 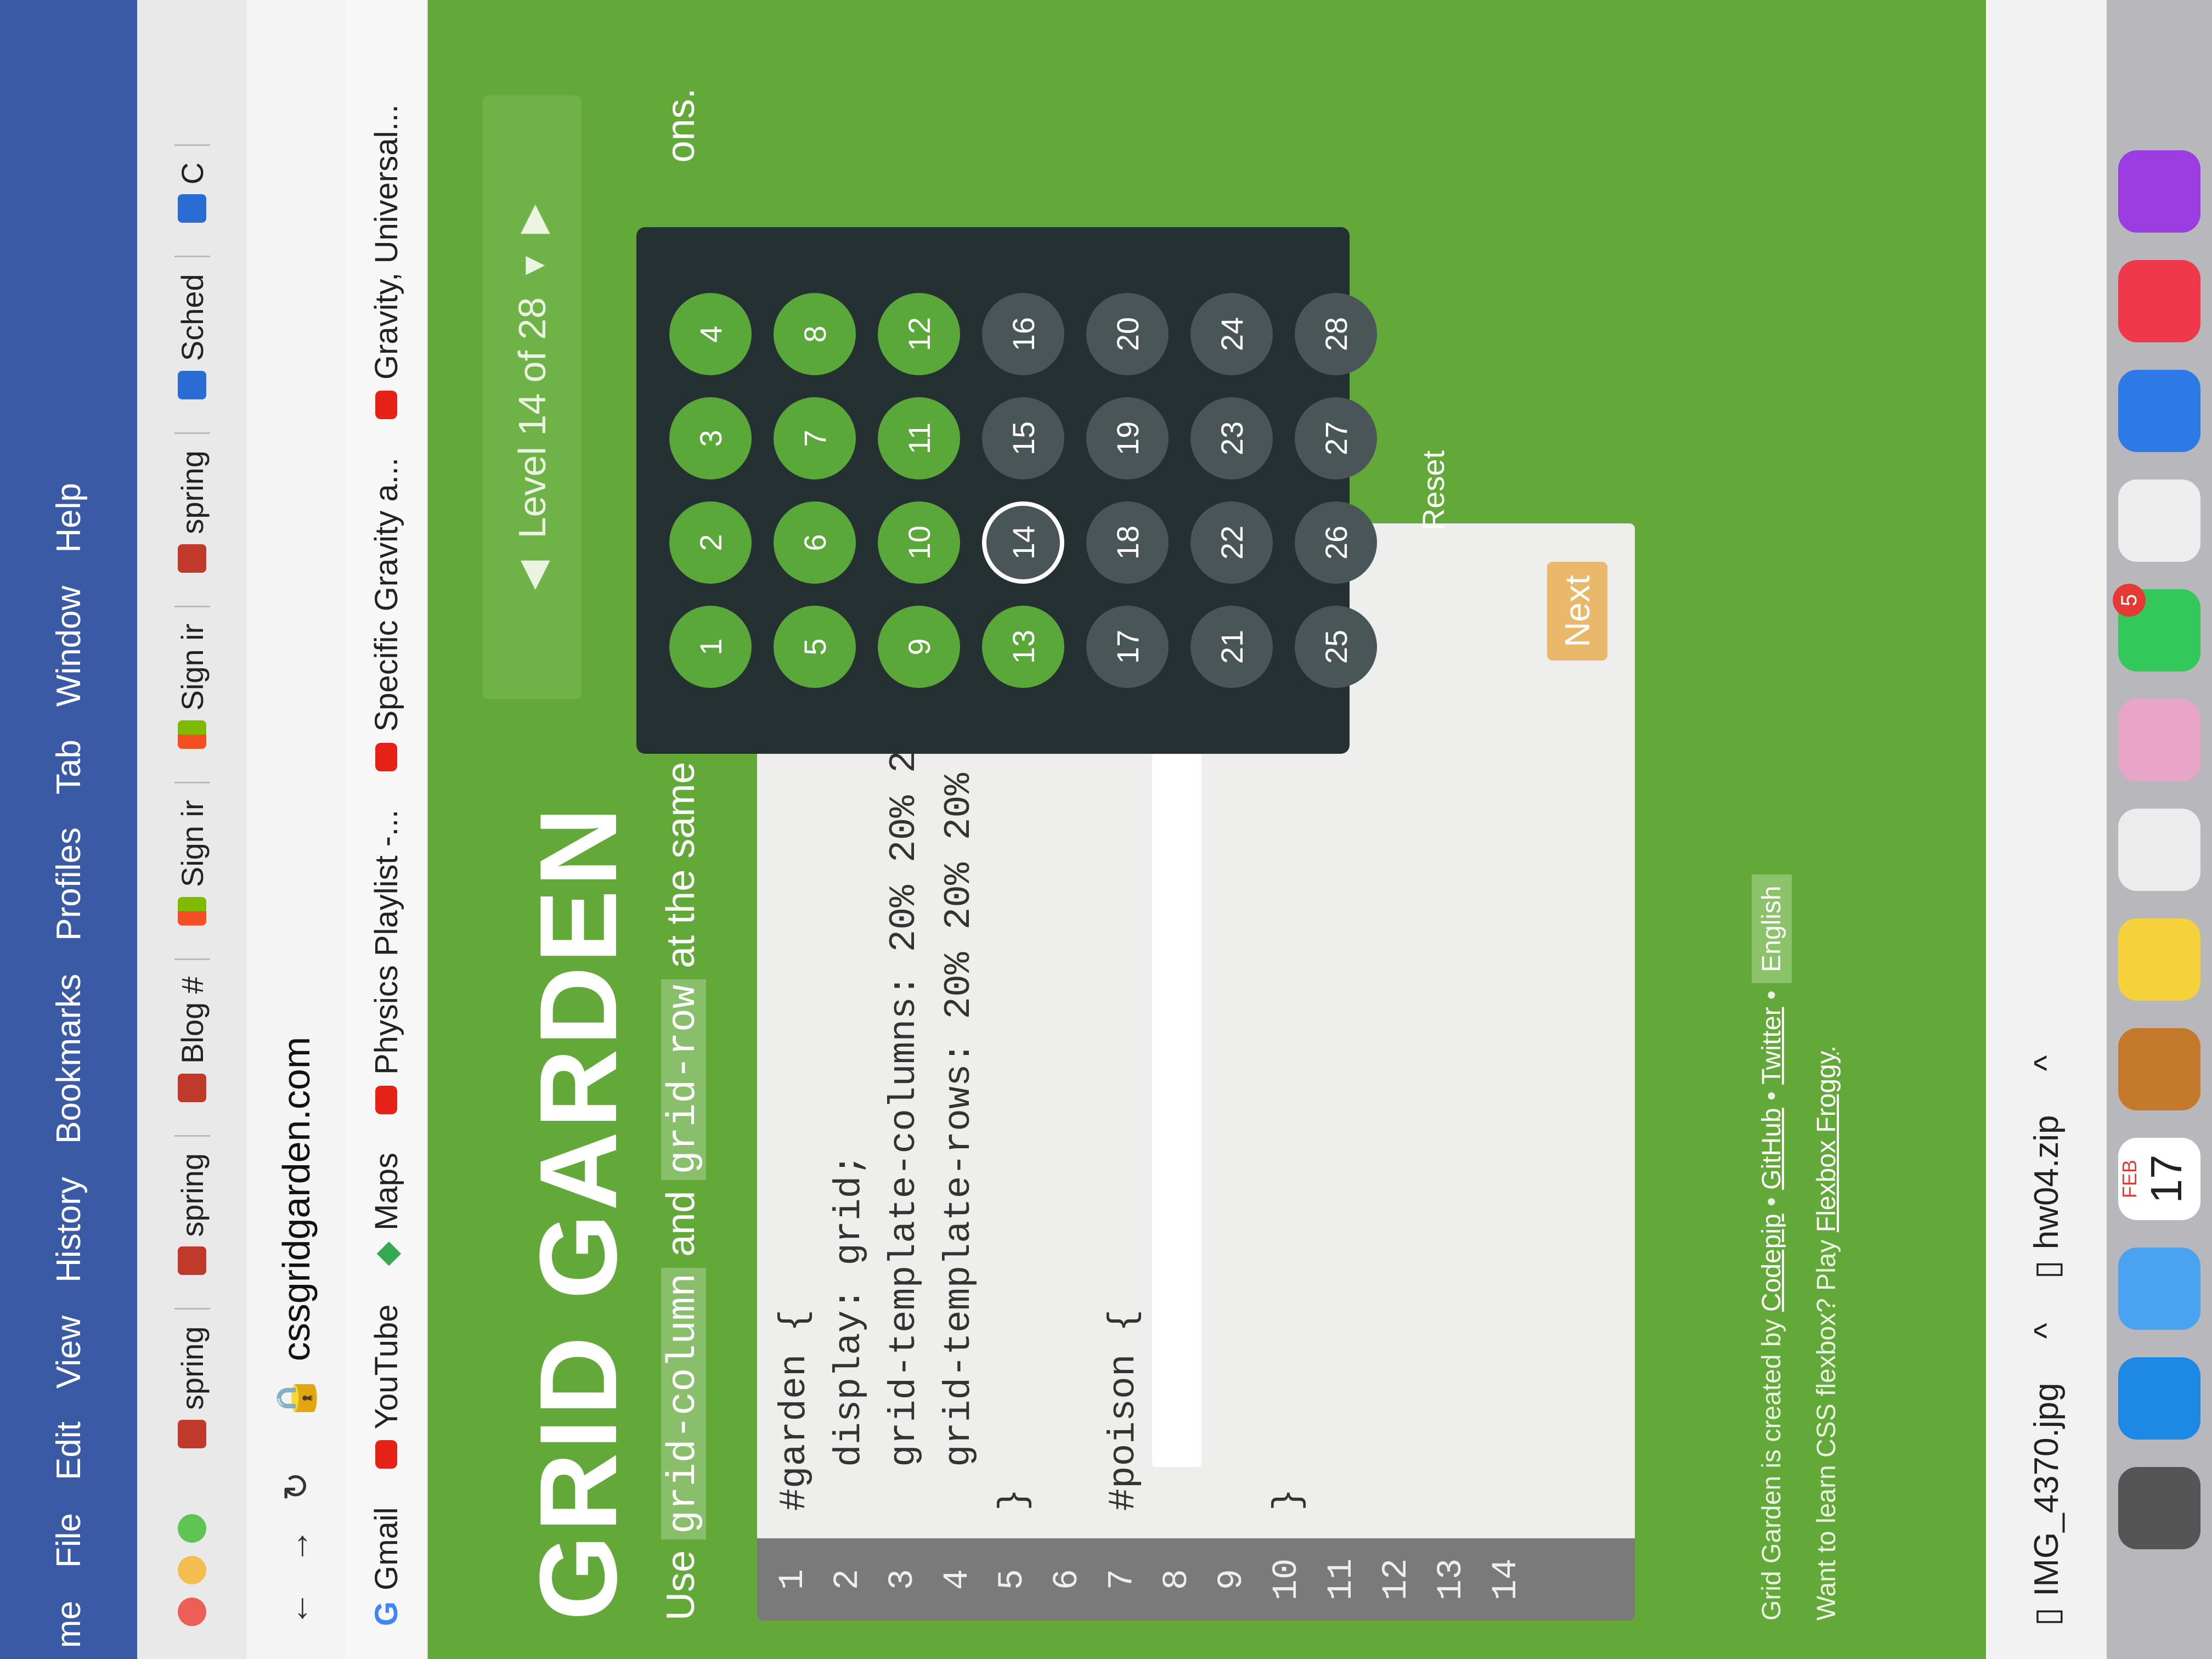 I want to click on keynote-icon, so click(x=2159, y=411).